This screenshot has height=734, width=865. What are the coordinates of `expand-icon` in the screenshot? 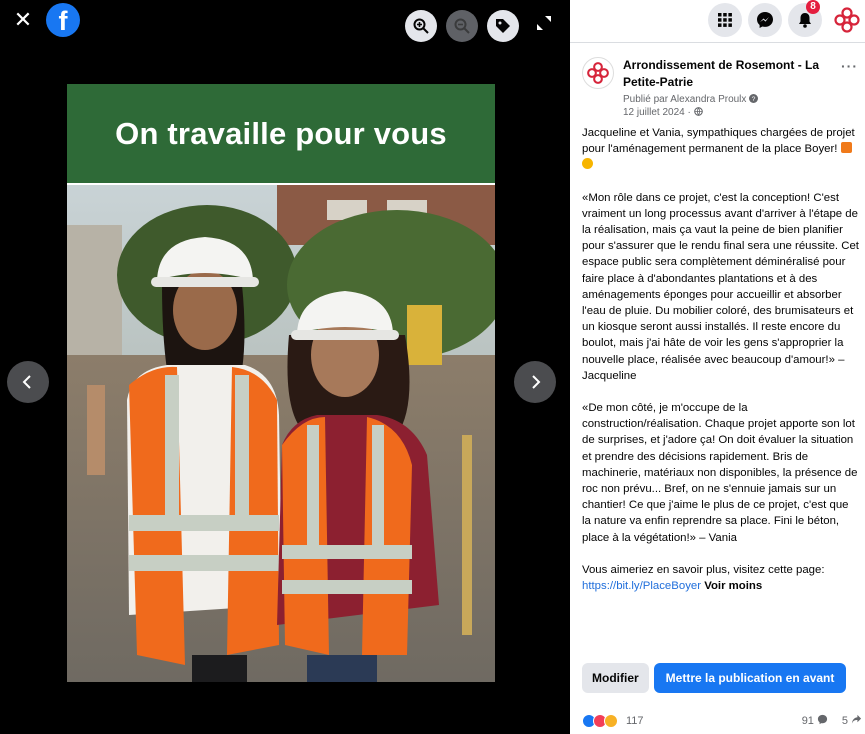 It's located at (544, 23).